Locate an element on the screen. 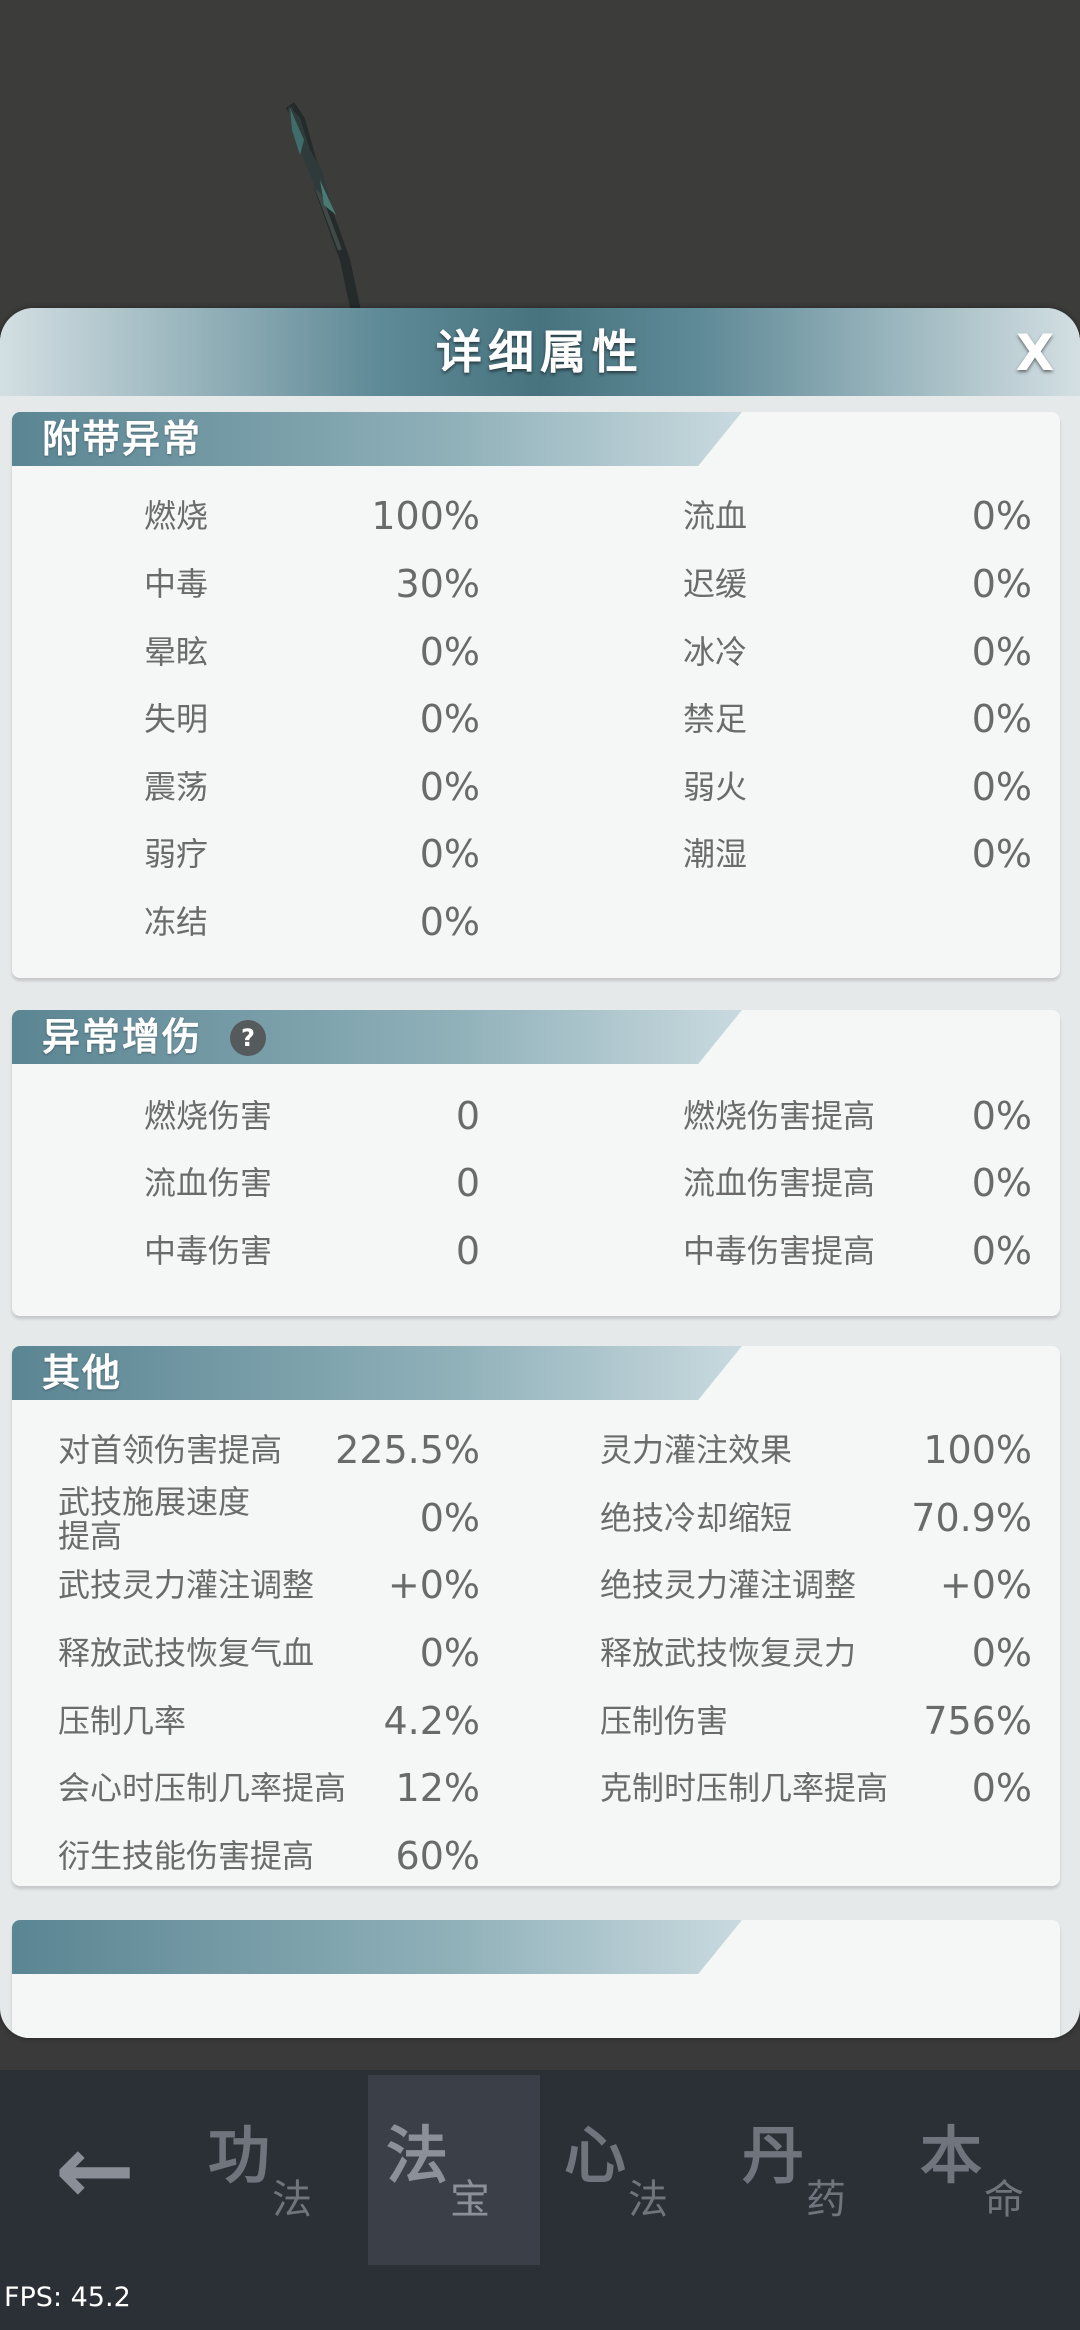  tab-gongfa: 功 法 is located at coordinates (276, 2170).